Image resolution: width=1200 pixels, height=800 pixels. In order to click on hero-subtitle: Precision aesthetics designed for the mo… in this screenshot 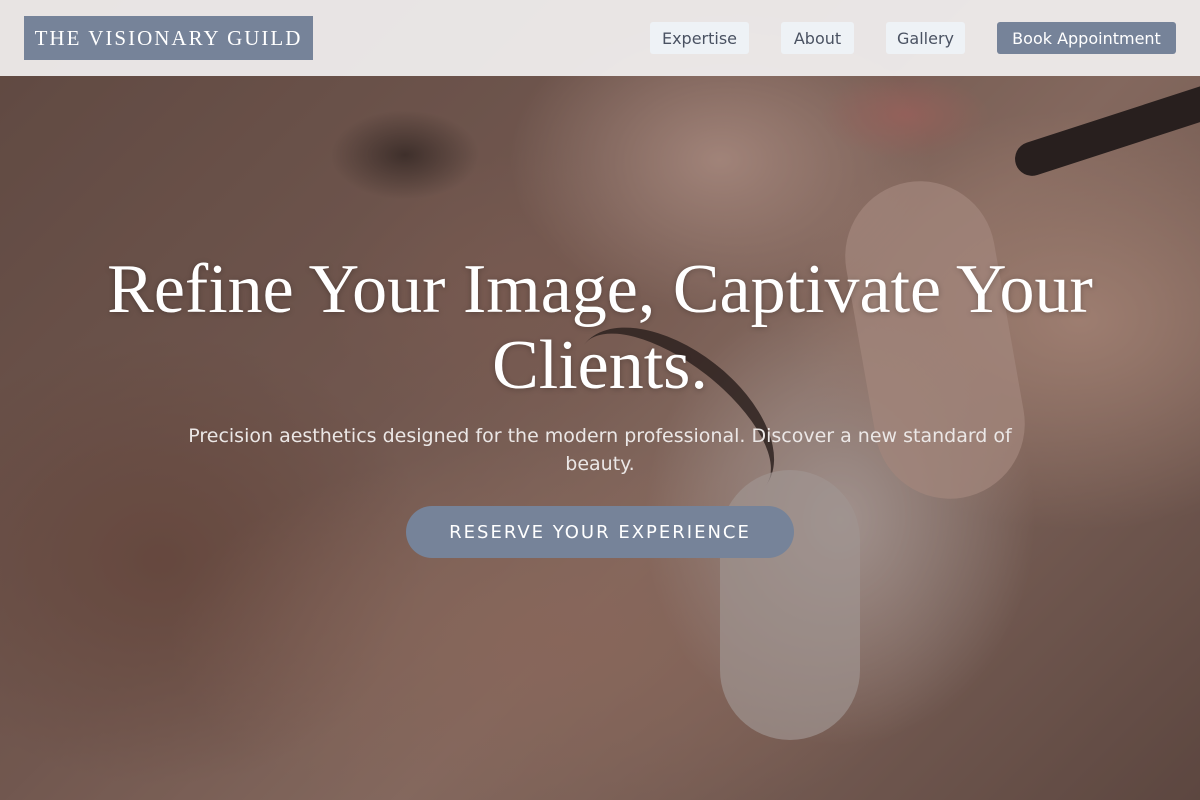, I will do `click(600, 450)`.